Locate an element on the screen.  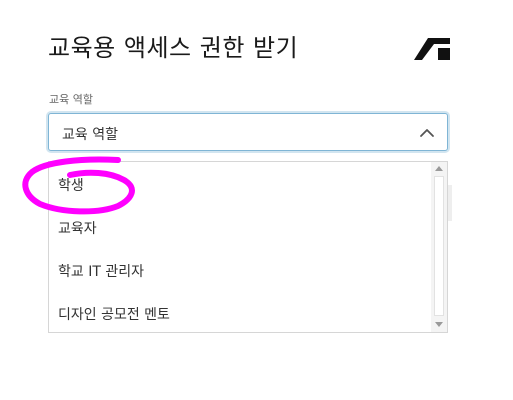
education-role-label: 교육 역할 is located at coordinates (71, 99).